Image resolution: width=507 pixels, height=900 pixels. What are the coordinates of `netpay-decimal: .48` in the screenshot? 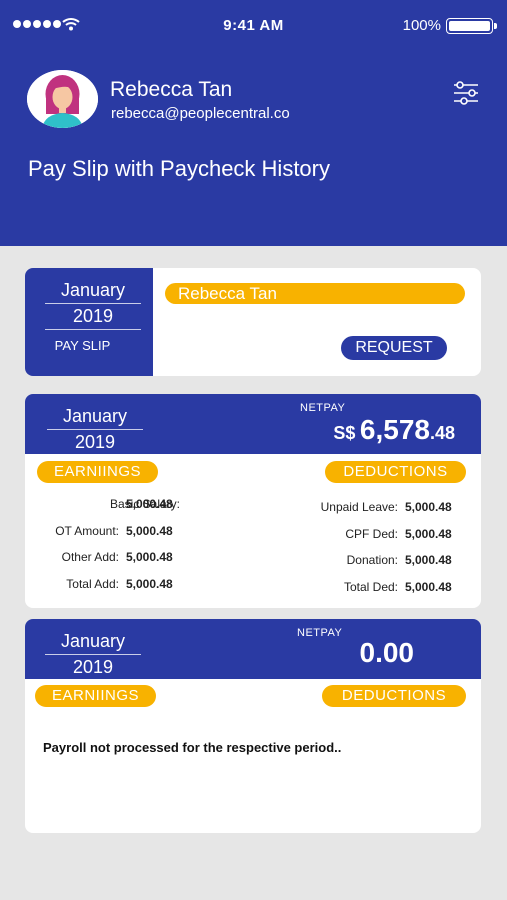 It's located at (442, 433).